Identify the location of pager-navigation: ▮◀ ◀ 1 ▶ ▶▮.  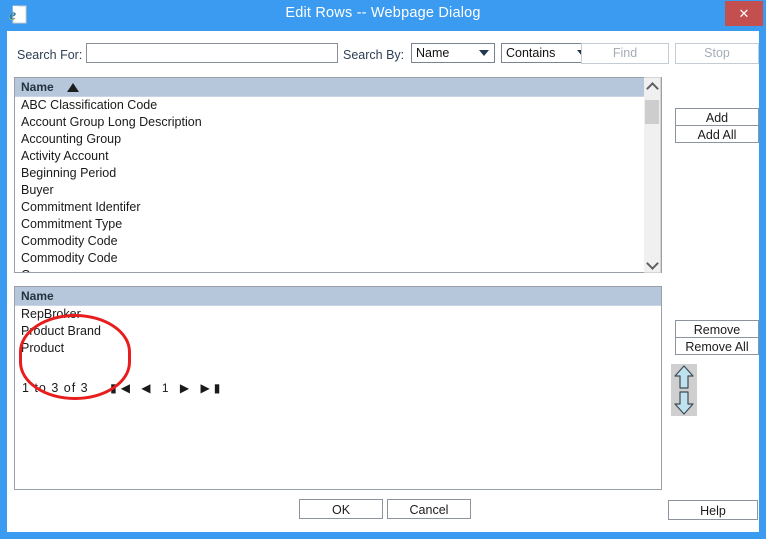
(167, 388).